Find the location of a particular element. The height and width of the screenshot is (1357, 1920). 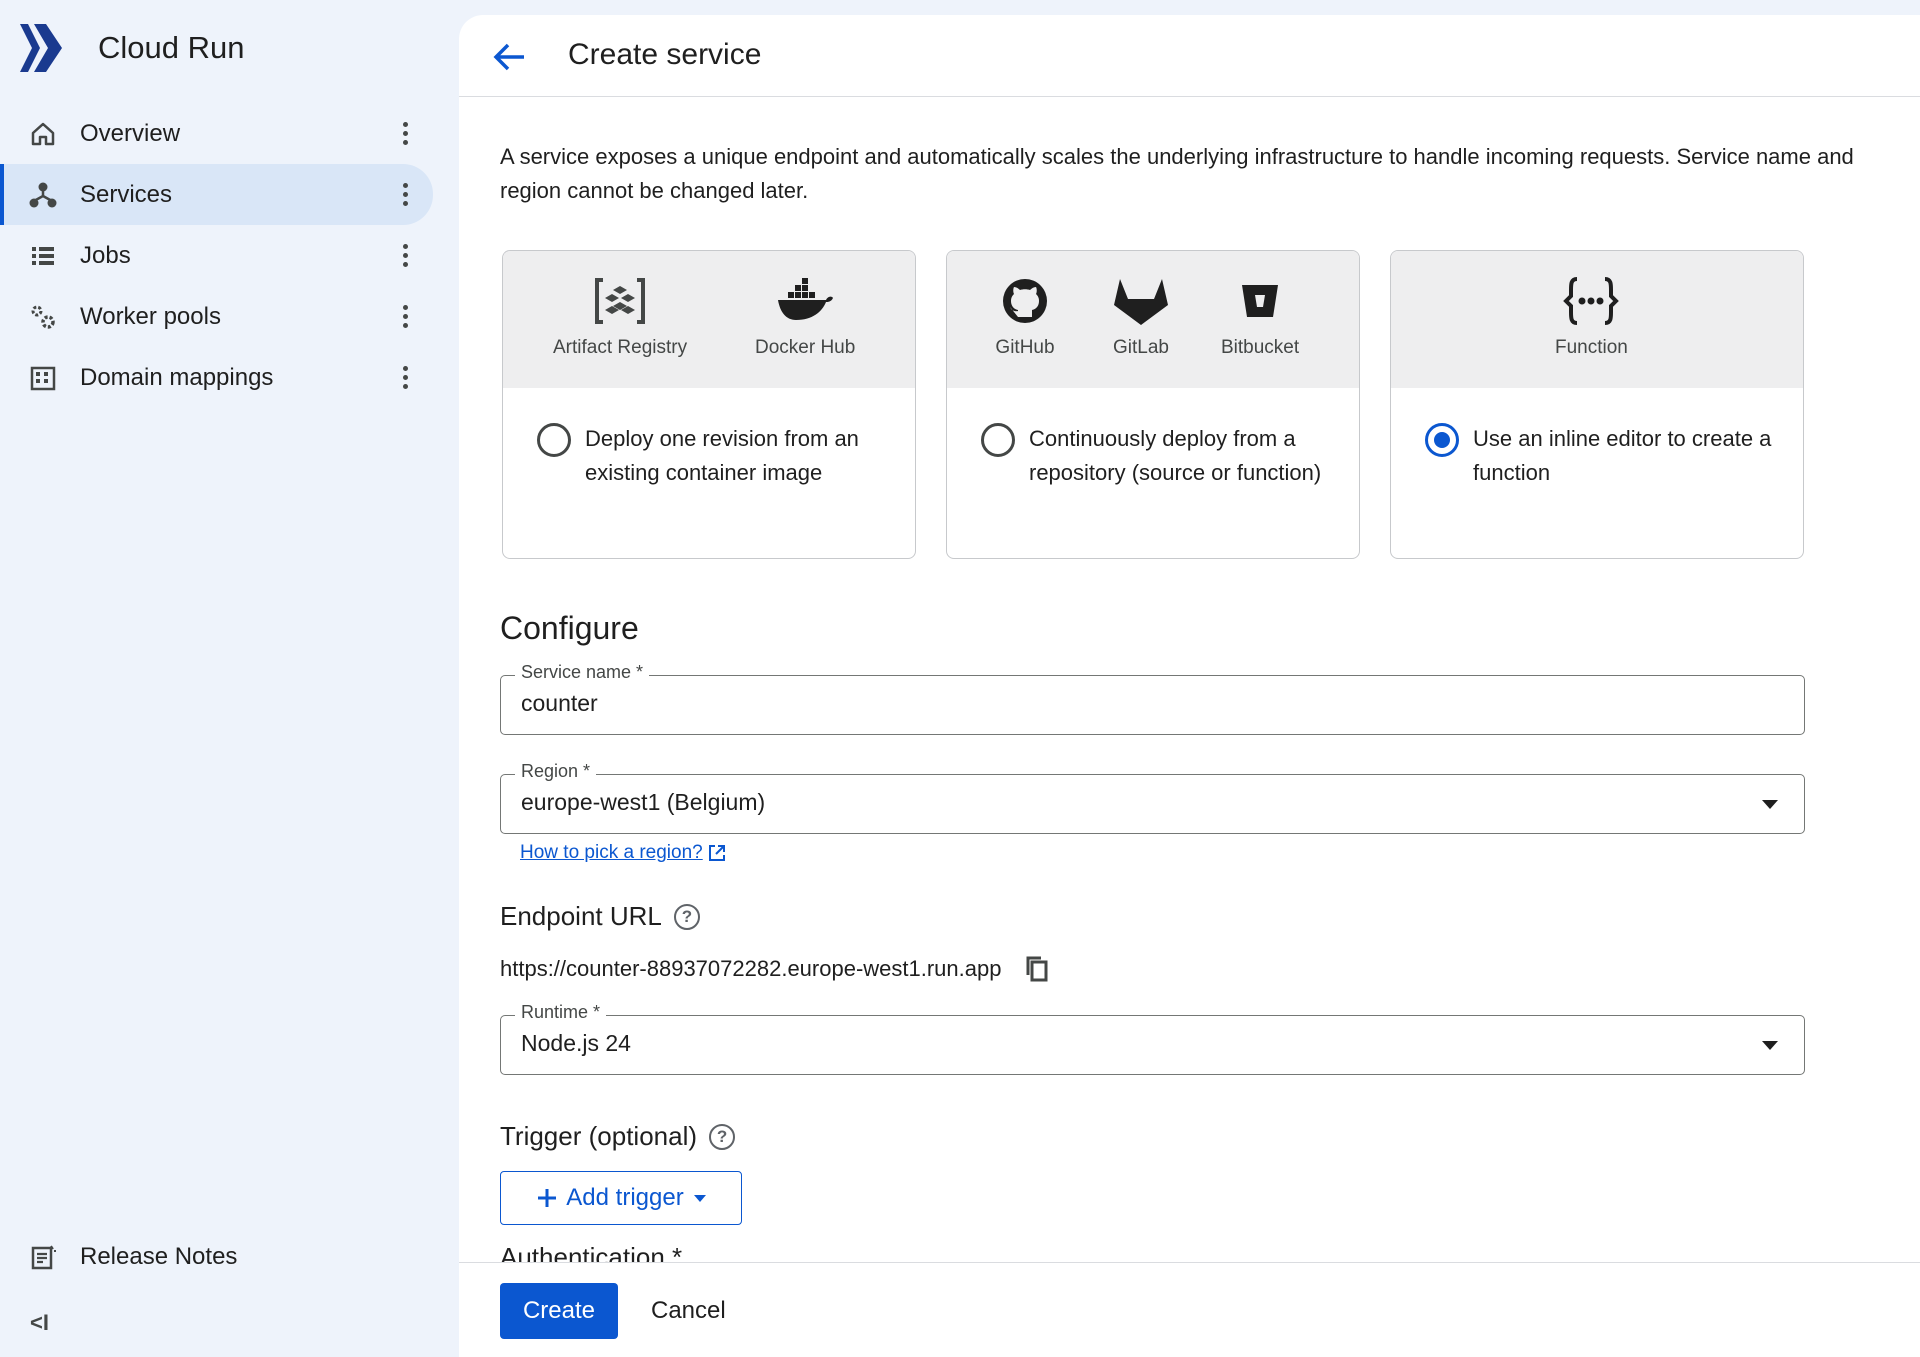

function-icon is located at coordinates (1591, 301).